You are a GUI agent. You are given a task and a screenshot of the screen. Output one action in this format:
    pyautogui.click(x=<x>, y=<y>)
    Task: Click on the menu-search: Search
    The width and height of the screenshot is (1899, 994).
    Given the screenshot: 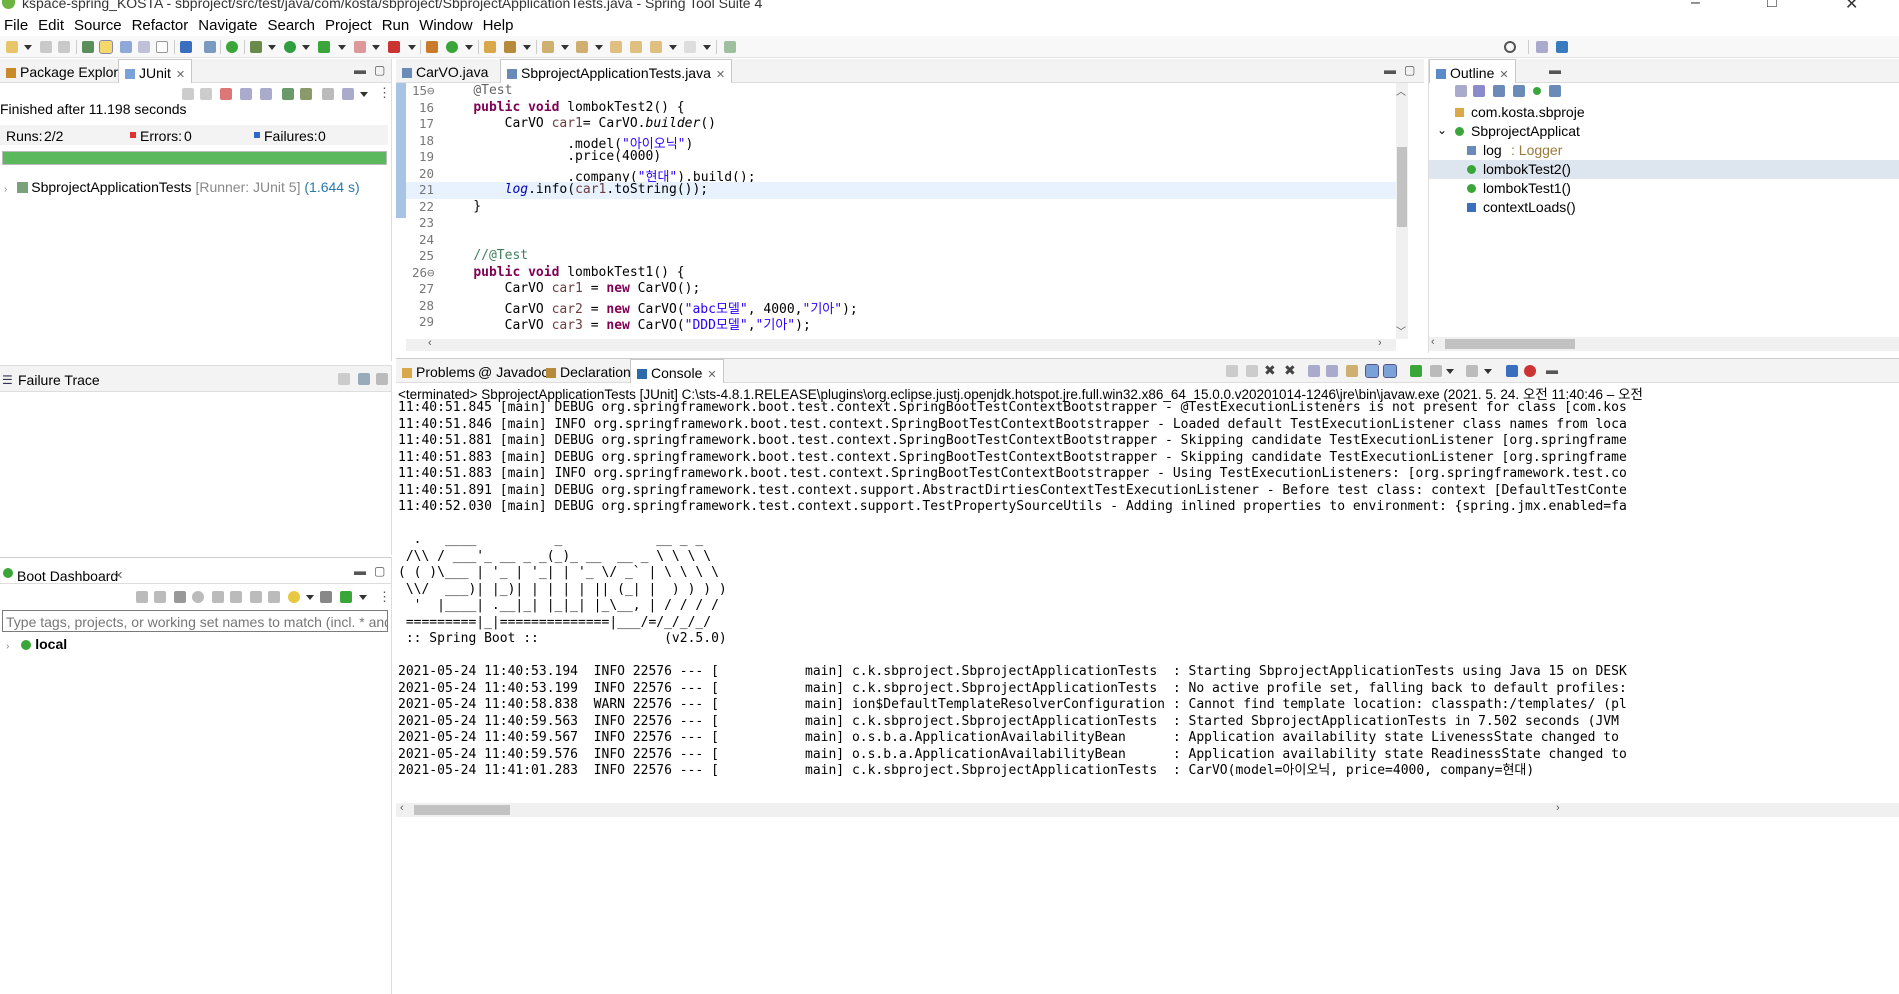 What is the action you would take?
    pyautogui.click(x=292, y=24)
    